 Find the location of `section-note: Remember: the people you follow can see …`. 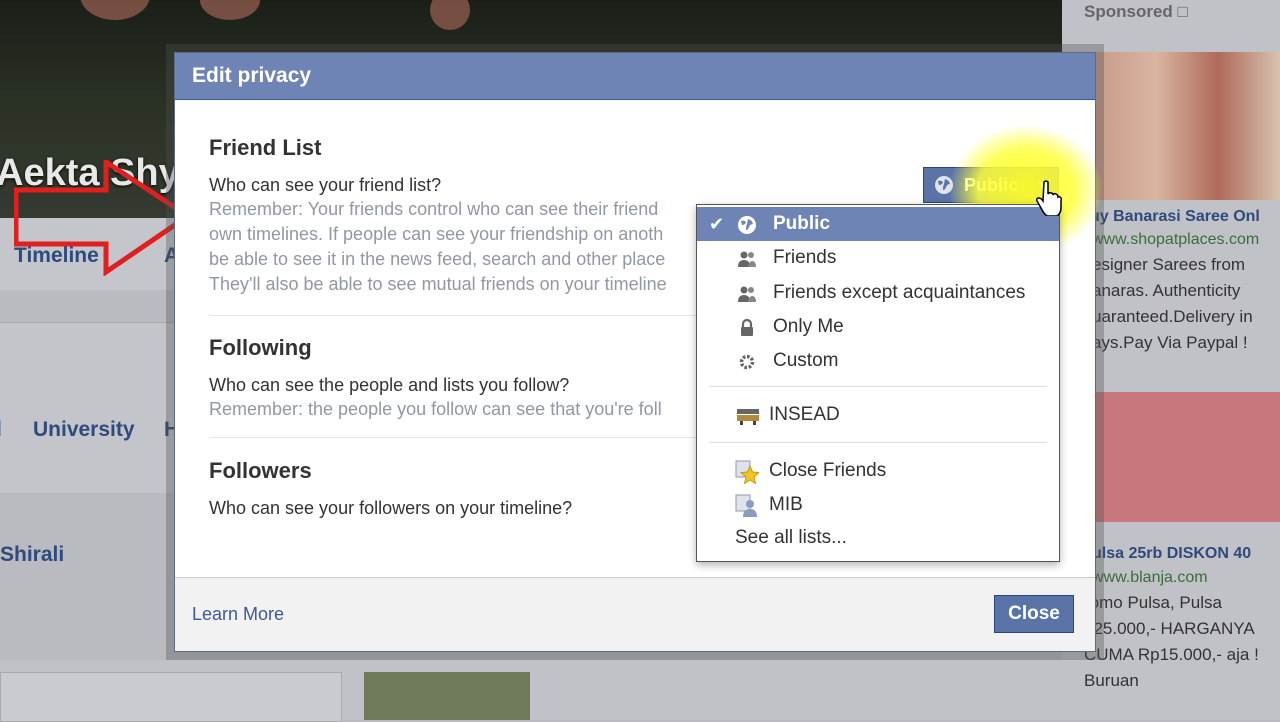

section-note: Remember: the people you follow can see … is located at coordinates (435, 409).